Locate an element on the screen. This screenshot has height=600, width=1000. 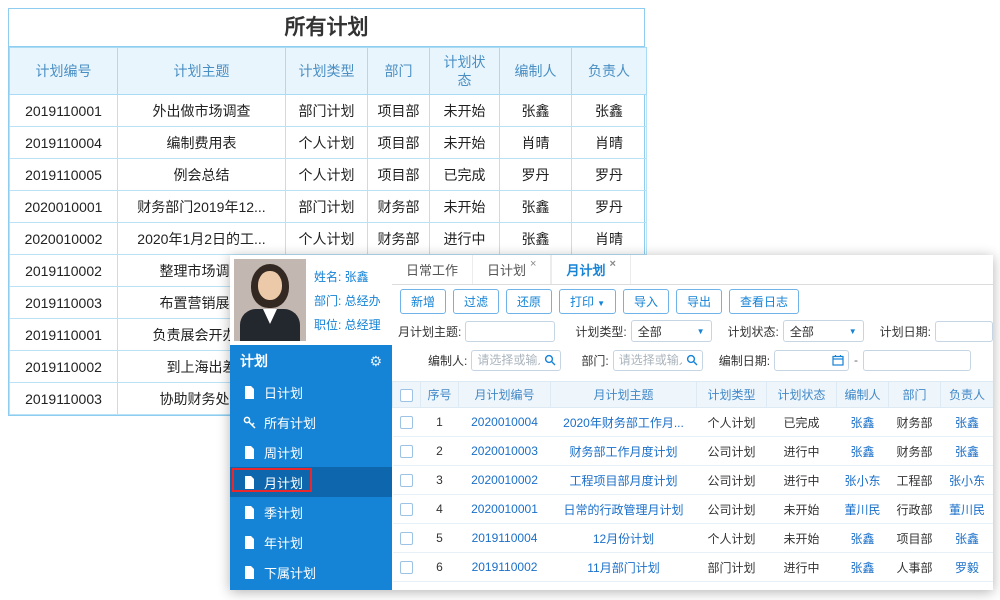
sidebar-item-day-plan: 日计划 is located at coordinates (311, 392).